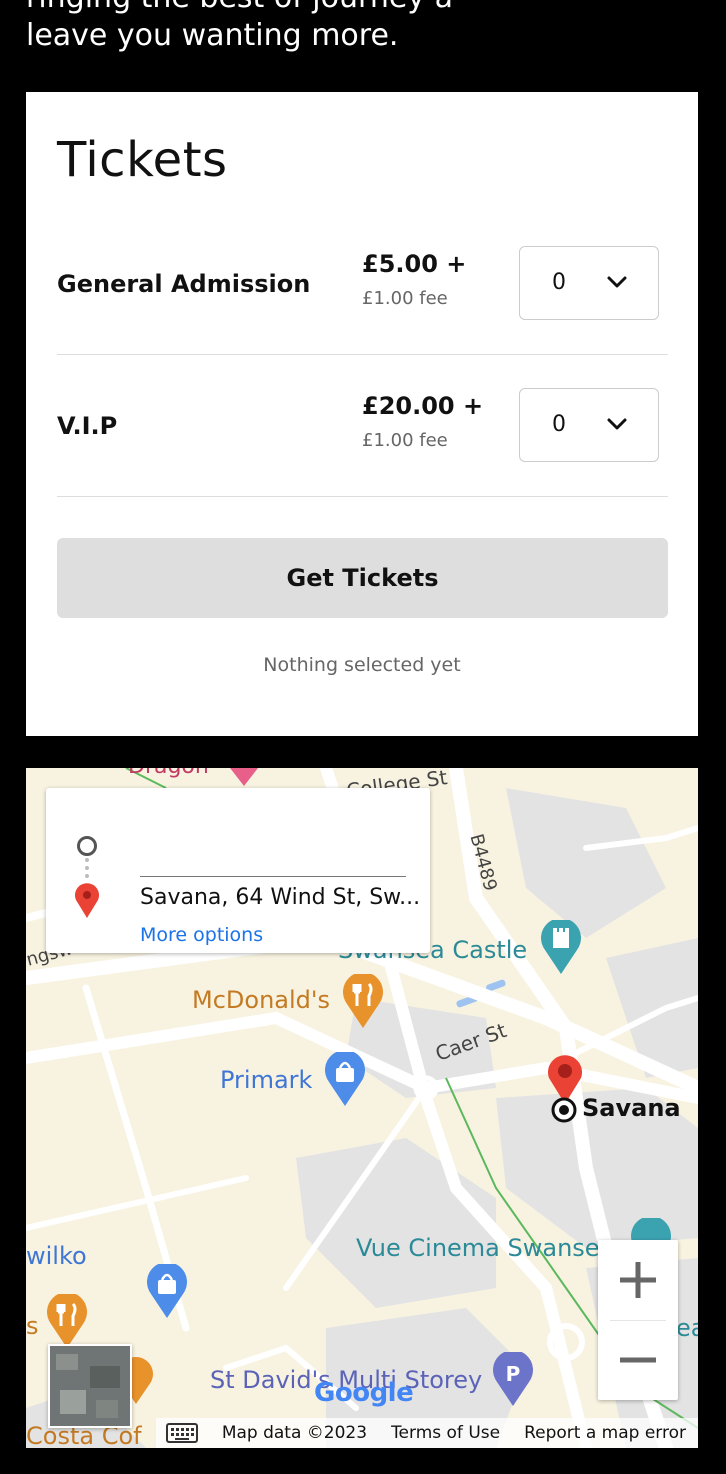 This screenshot has width=726, height=1474. Describe the element at coordinates (89, 868) in the screenshot. I see `route-dots-icon` at that location.